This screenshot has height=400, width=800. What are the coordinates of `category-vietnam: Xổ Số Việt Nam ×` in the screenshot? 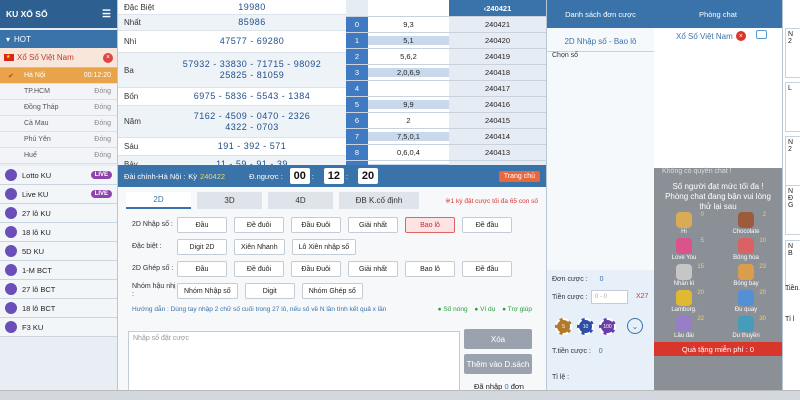 It's located at (58, 58).